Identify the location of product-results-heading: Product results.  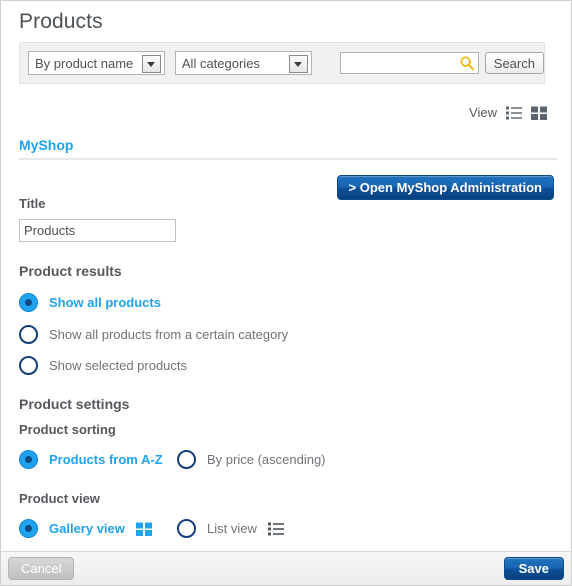
(70, 271).